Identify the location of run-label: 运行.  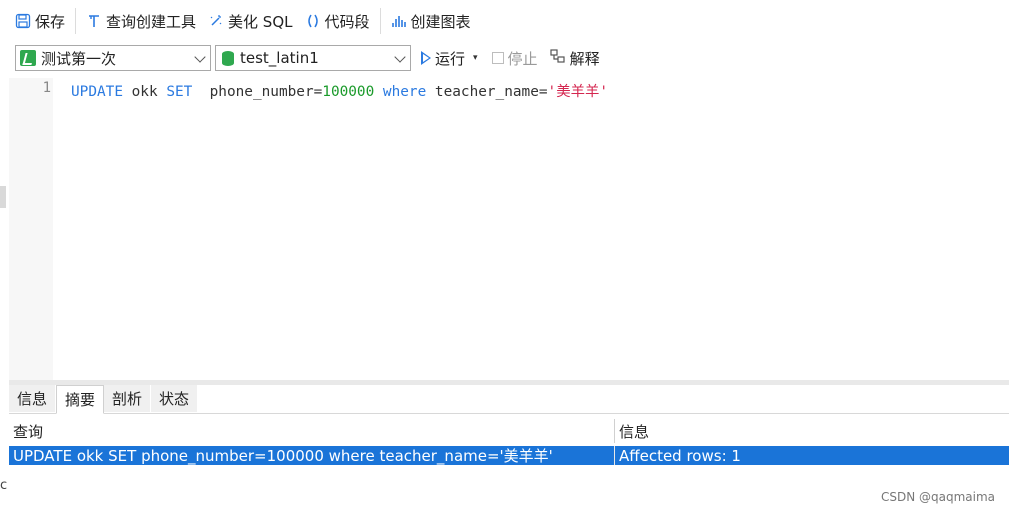
(450, 58).